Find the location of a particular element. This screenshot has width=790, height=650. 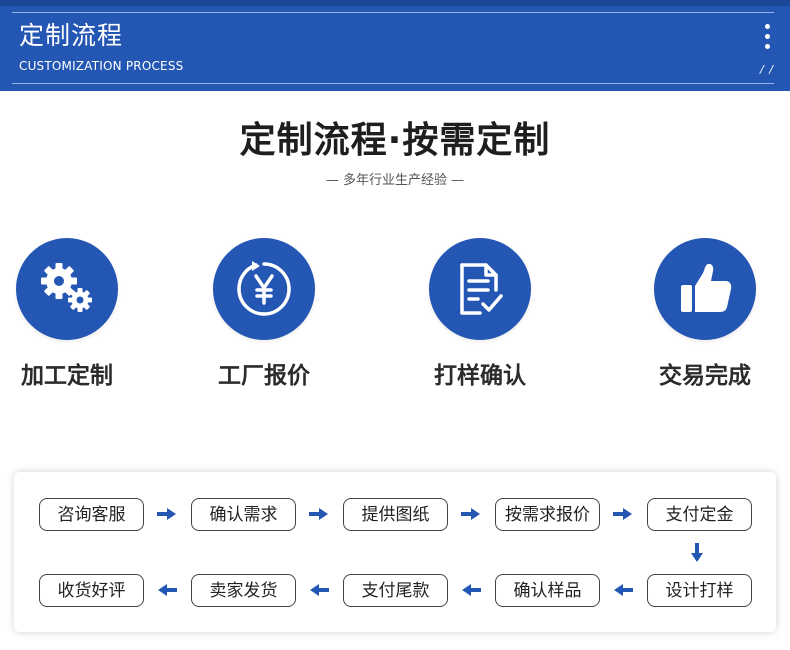

page-title: 定制流程·按需定制 is located at coordinates (395, 140).